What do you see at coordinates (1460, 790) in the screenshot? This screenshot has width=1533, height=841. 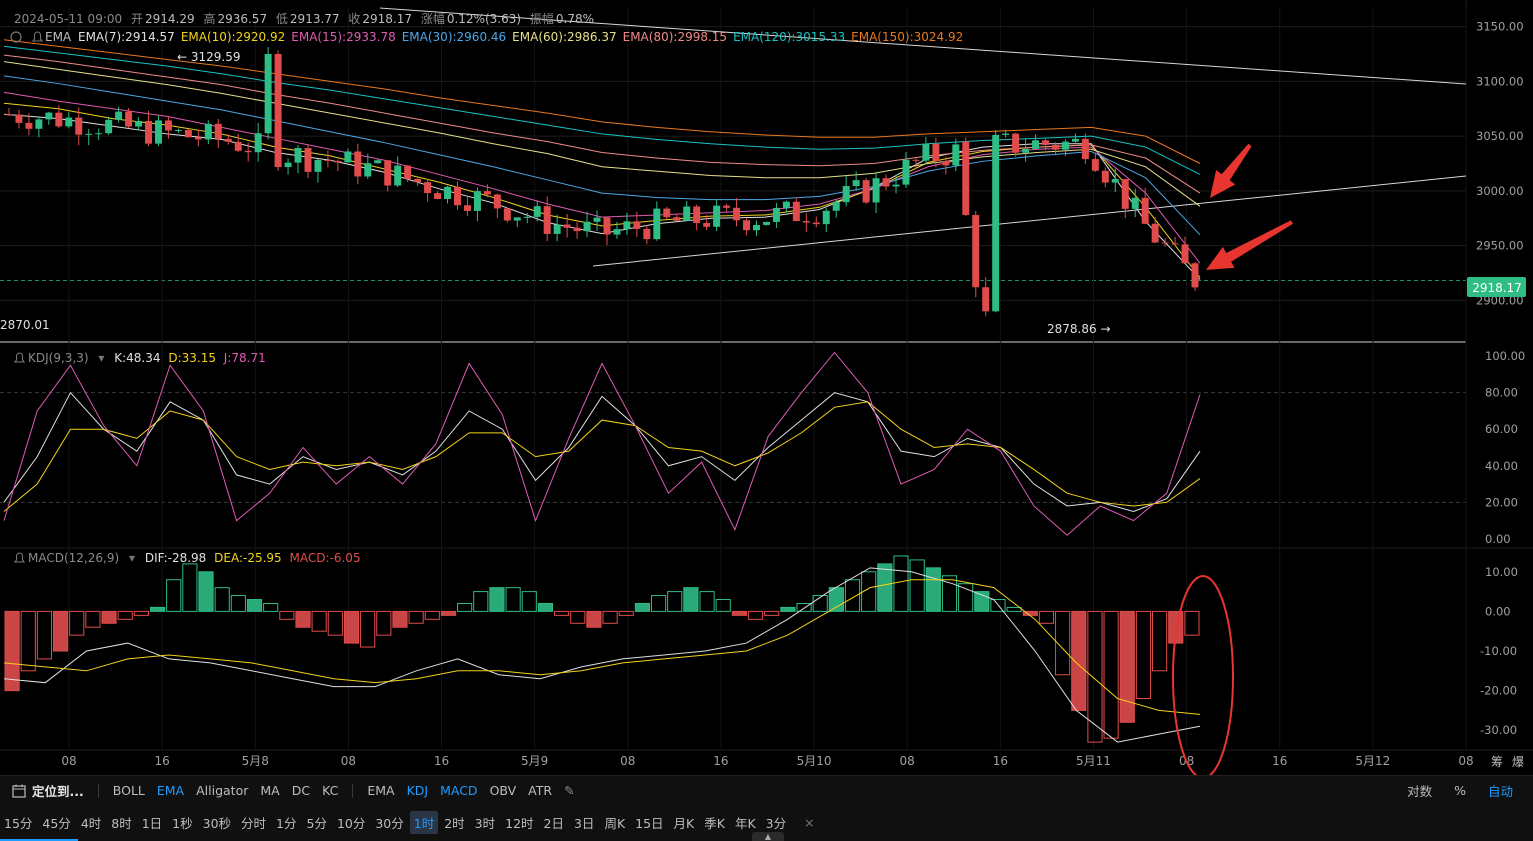 I see `axis-option-1: %` at bounding box center [1460, 790].